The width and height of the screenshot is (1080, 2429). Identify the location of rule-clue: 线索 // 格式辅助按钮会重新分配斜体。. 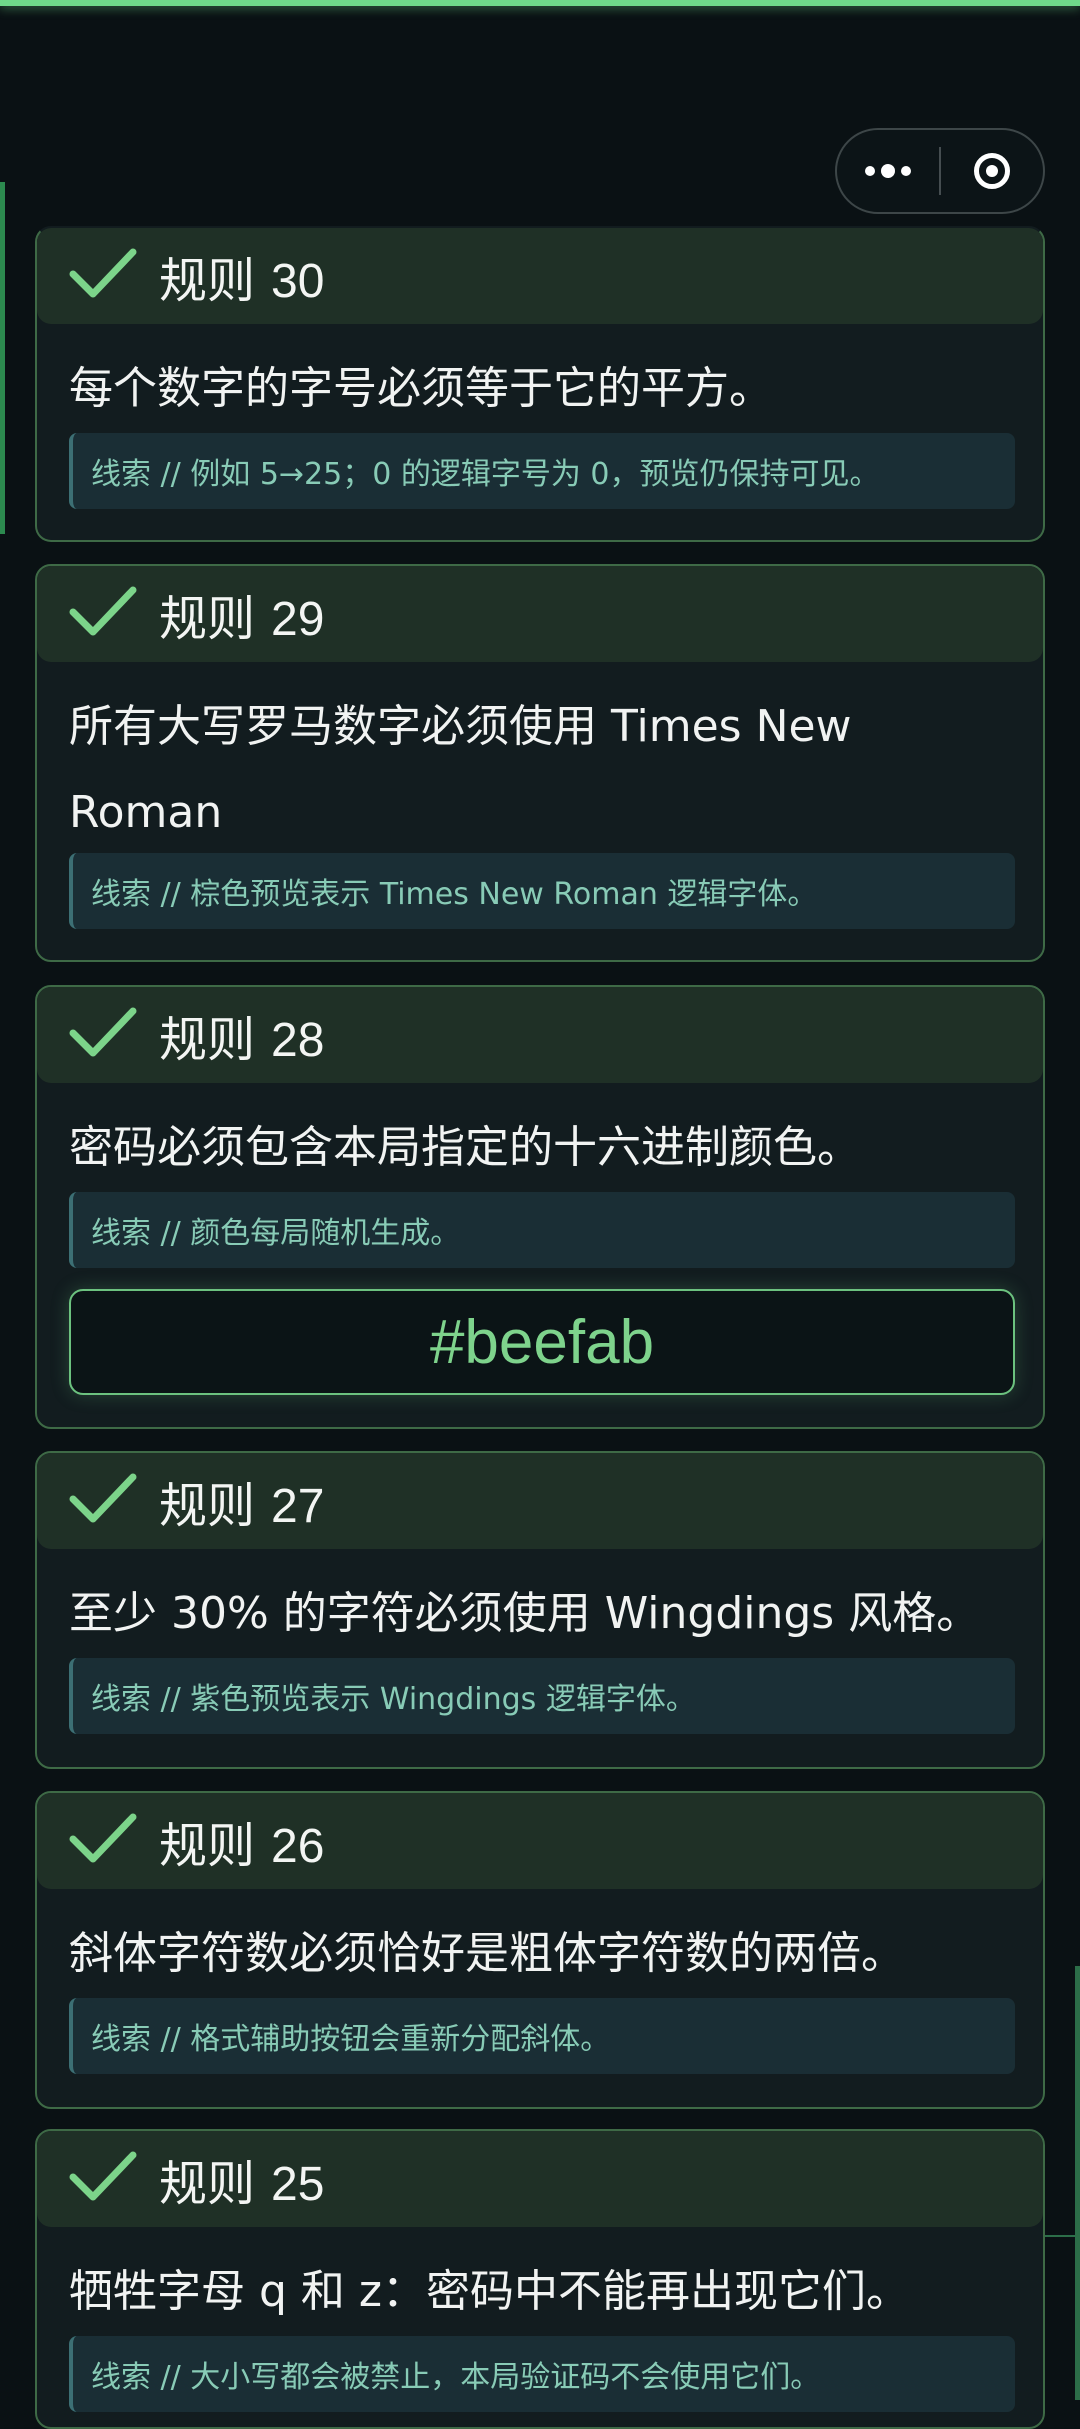
(542, 2036).